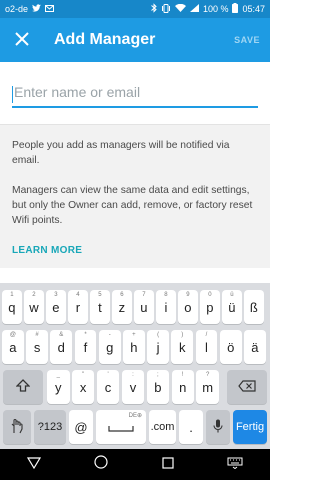 The image size is (320, 480). What do you see at coordinates (61, 335) in the screenshot?
I see `key-hint: &` at bounding box center [61, 335].